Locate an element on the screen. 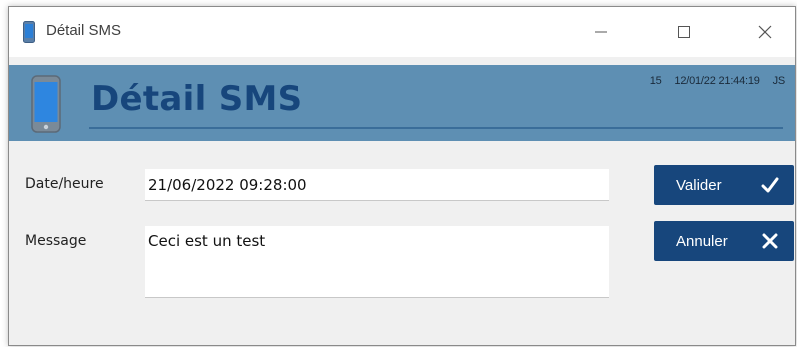  message-field: Ceci est un test is located at coordinates (377, 262).